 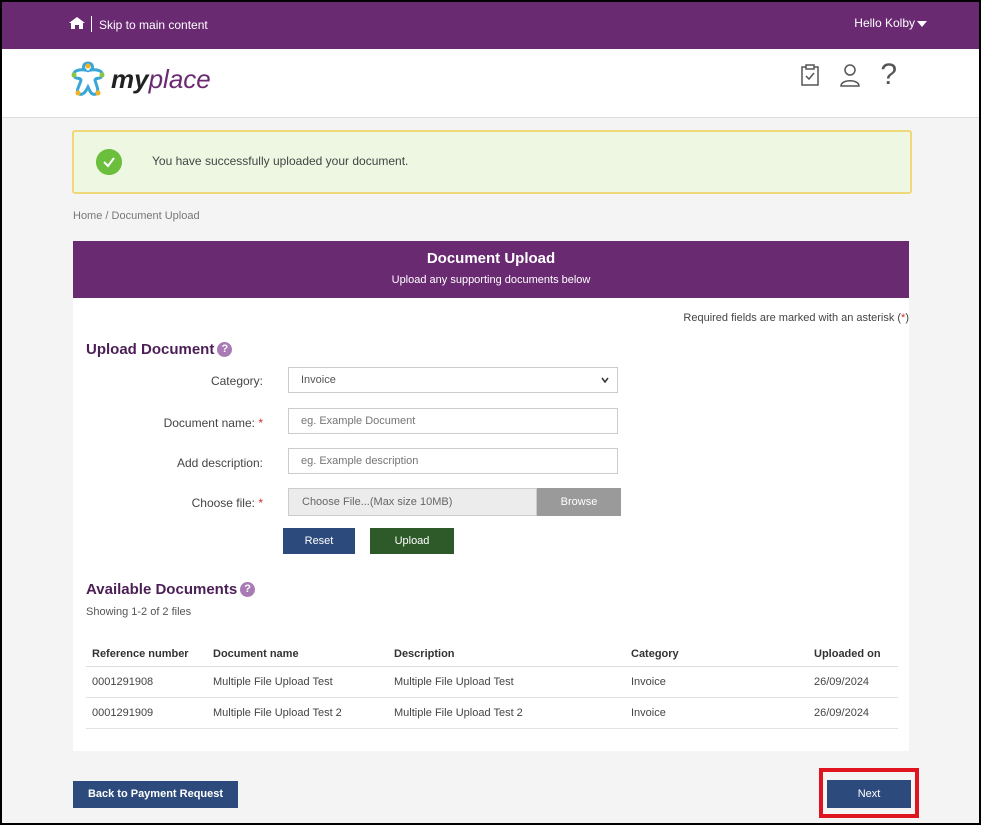 I want to click on column-header: Uploaded on, so click(x=853, y=647).